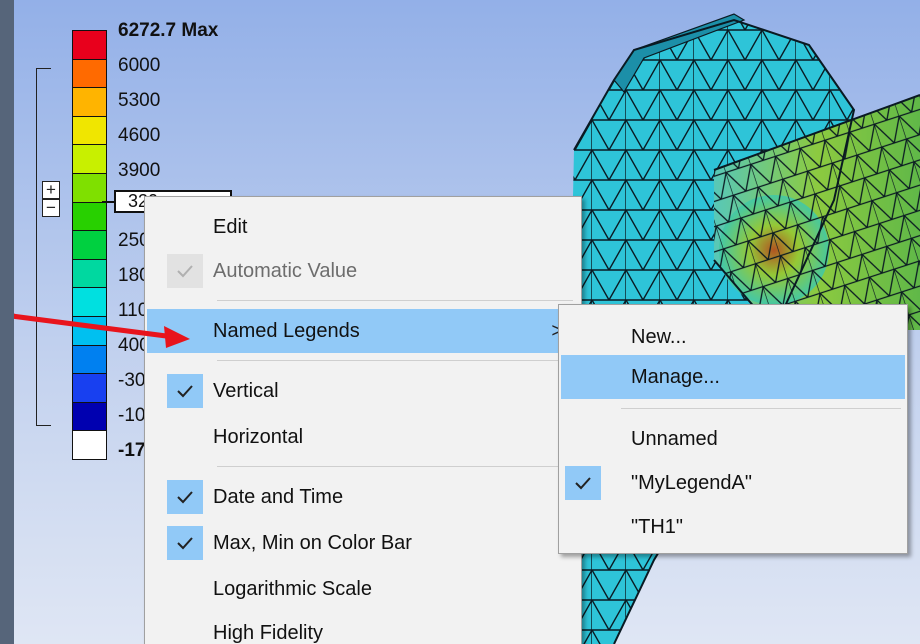 This screenshot has width=920, height=644. I want to click on menu-item-label: Unnamed, so click(674, 439).